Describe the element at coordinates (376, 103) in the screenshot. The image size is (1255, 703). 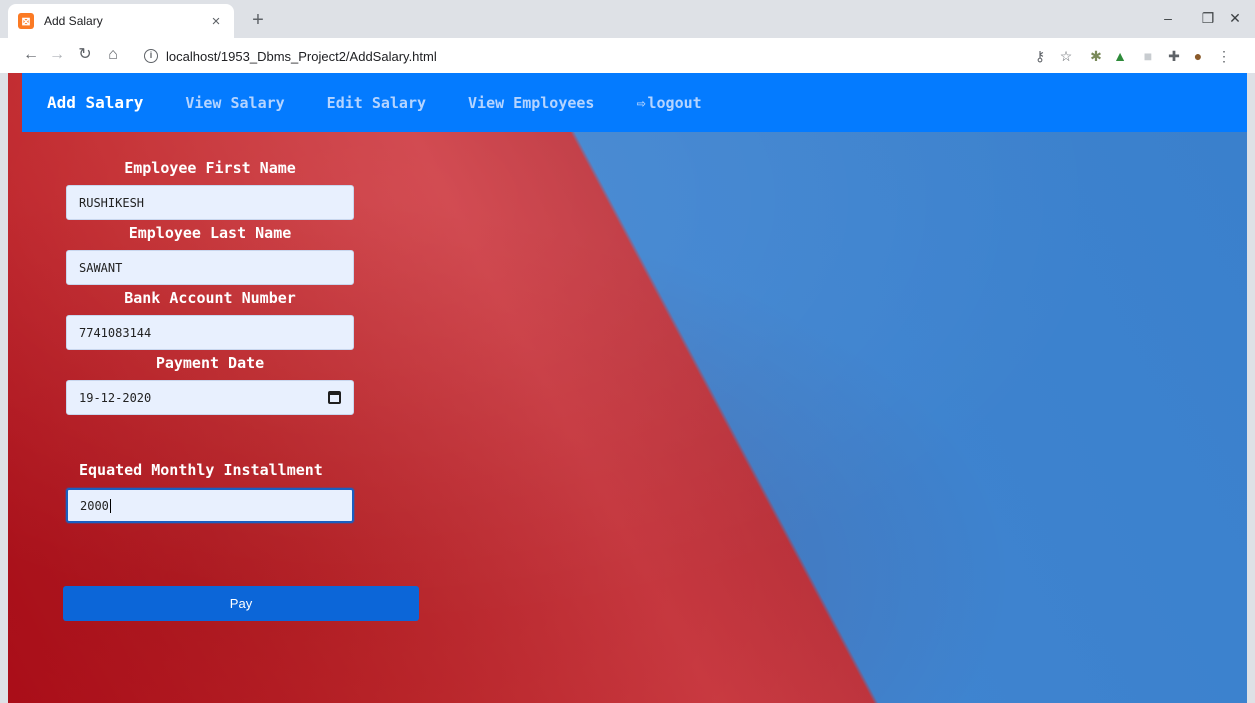
I see `nav-edit-salary: Edit Salary` at that location.